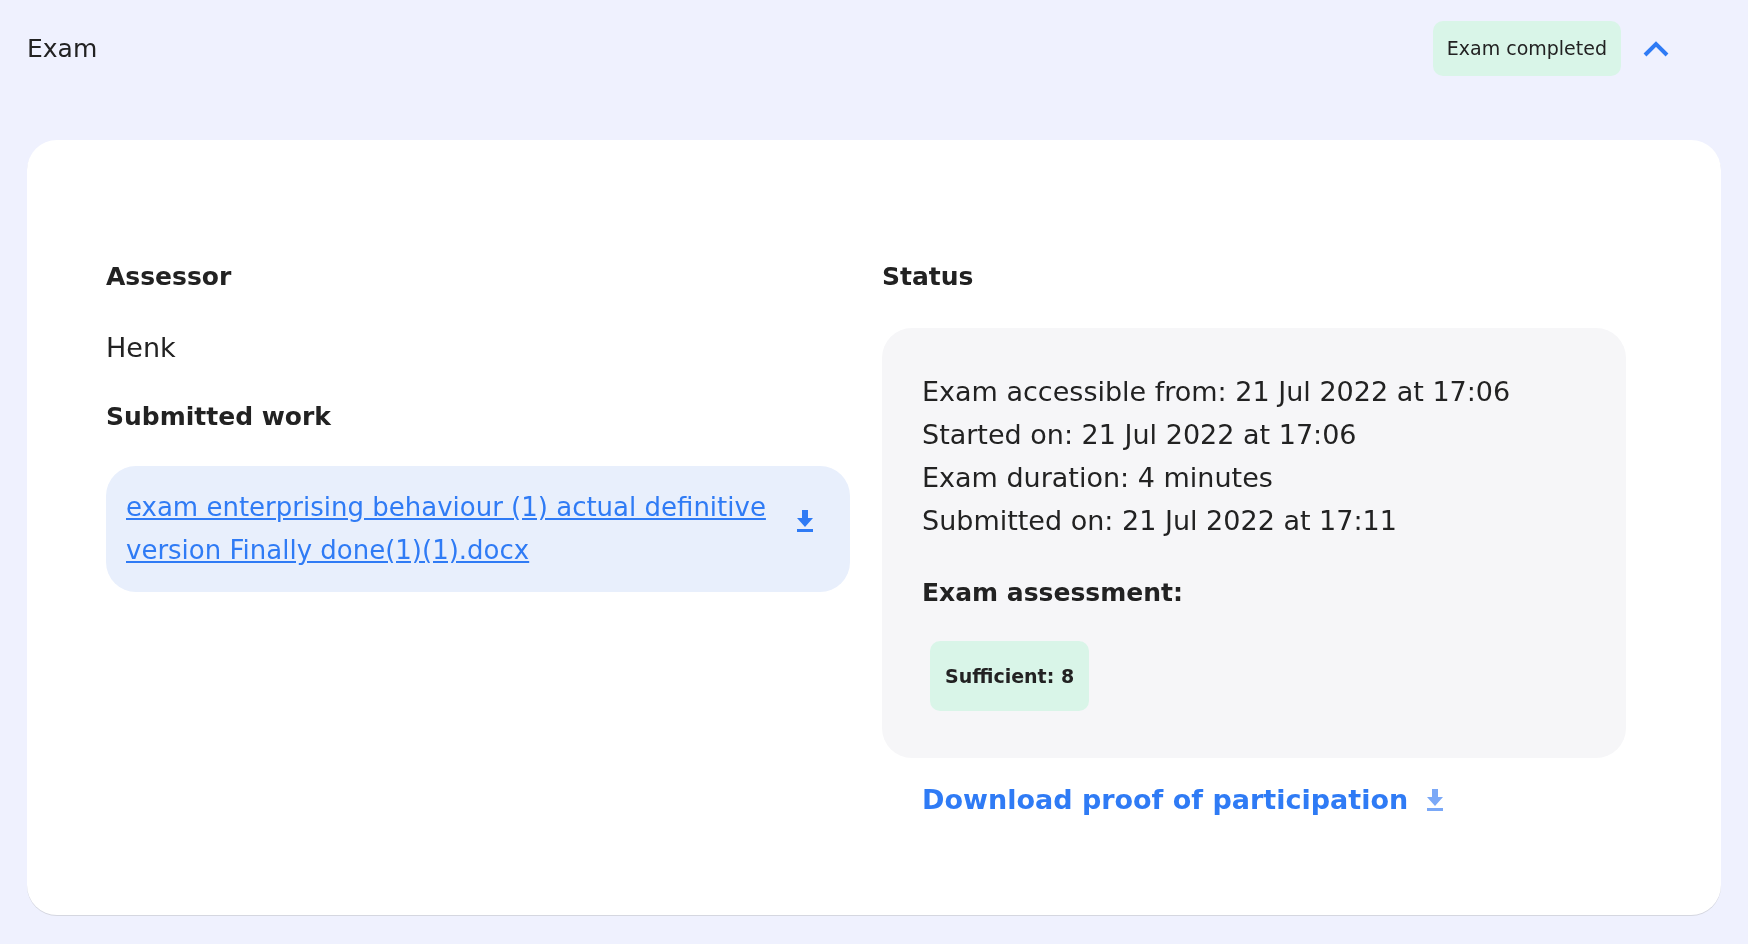 This screenshot has height=944, width=1748. What do you see at coordinates (1053, 592) in the screenshot?
I see `assessment-heading: Exam assessment:` at bounding box center [1053, 592].